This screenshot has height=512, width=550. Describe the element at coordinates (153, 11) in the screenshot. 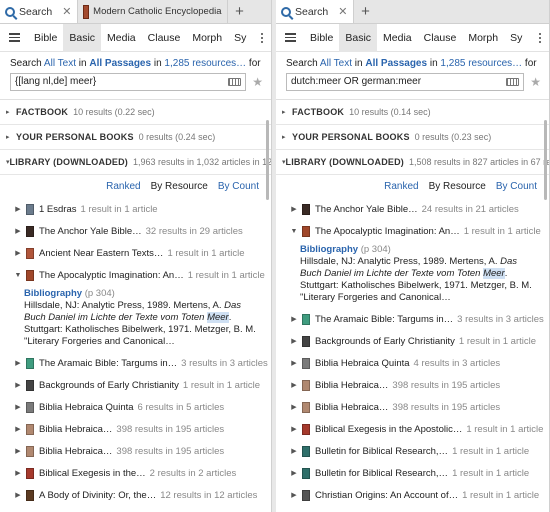

I see `tab-modern-catholic-encyclopedia: Modern Catholic Encyclopedia` at that location.